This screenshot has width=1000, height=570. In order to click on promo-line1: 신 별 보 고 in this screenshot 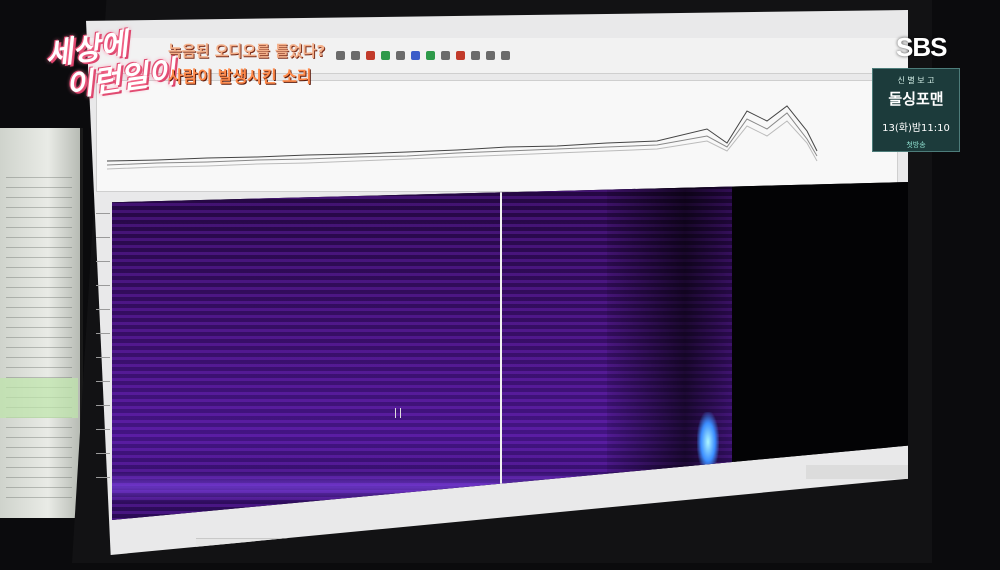, I will do `click(916, 80)`.